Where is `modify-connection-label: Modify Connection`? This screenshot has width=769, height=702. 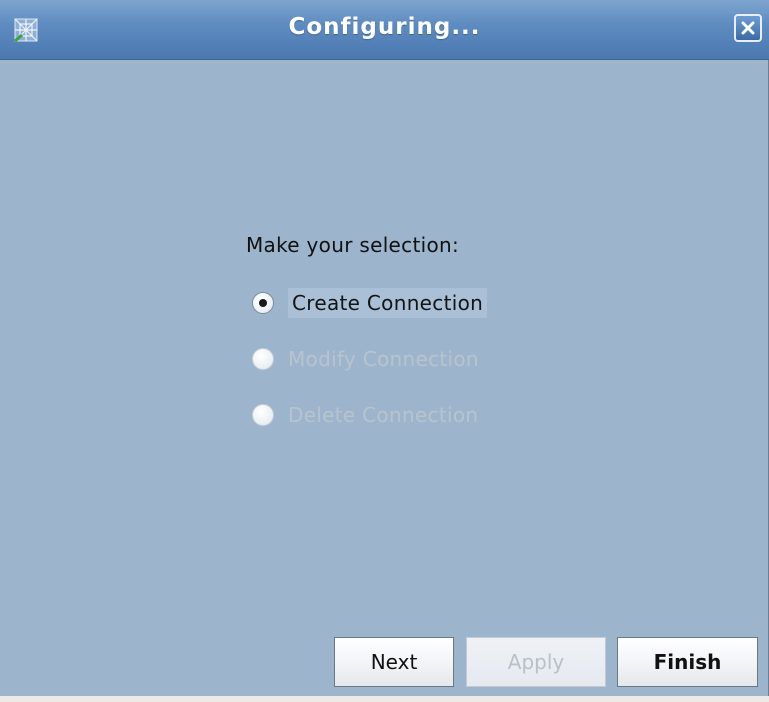
modify-connection-label: Modify Connection is located at coordinates (383, 359).